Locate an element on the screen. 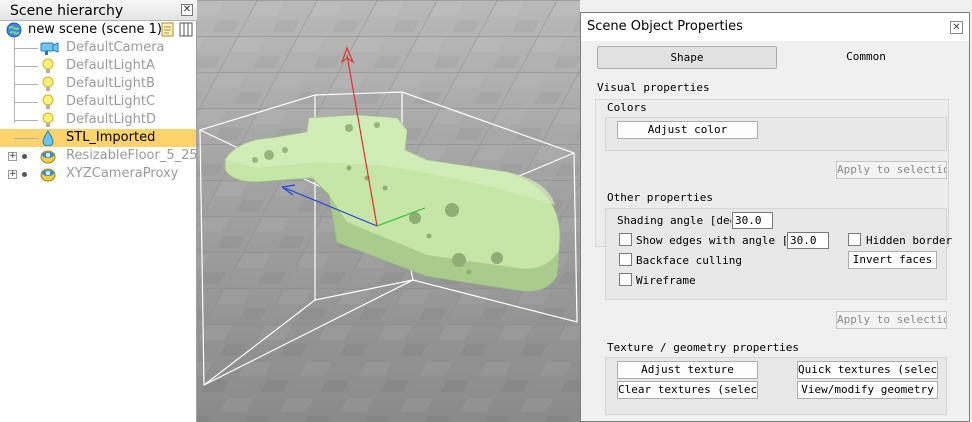 This screenshot has height=422, width=972. tab-bar: Shape Common is located at coordinates (775, 57).